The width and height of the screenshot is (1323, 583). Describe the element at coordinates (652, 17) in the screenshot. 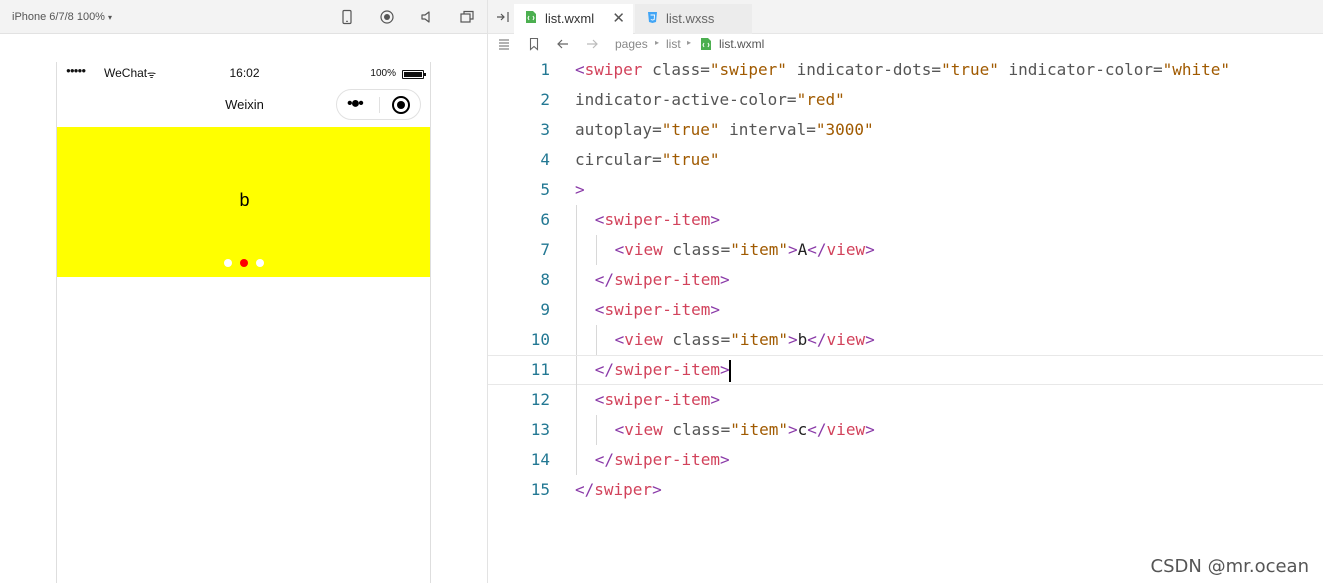

I see `wxss-file-icon` at that location.